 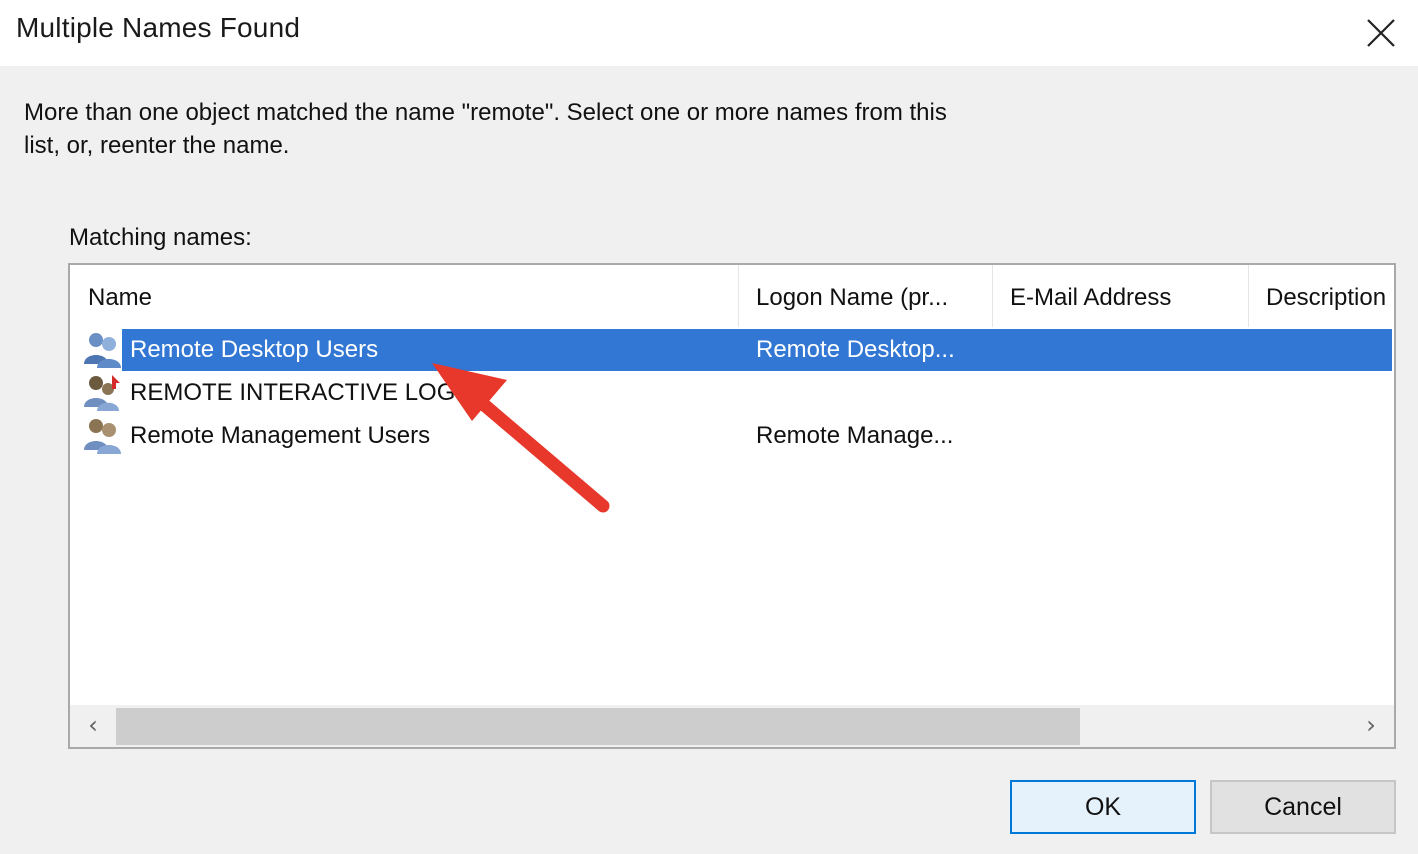 I want to click on horizontal-scrollbar: ‹ ›, so click(x=732, y=726).